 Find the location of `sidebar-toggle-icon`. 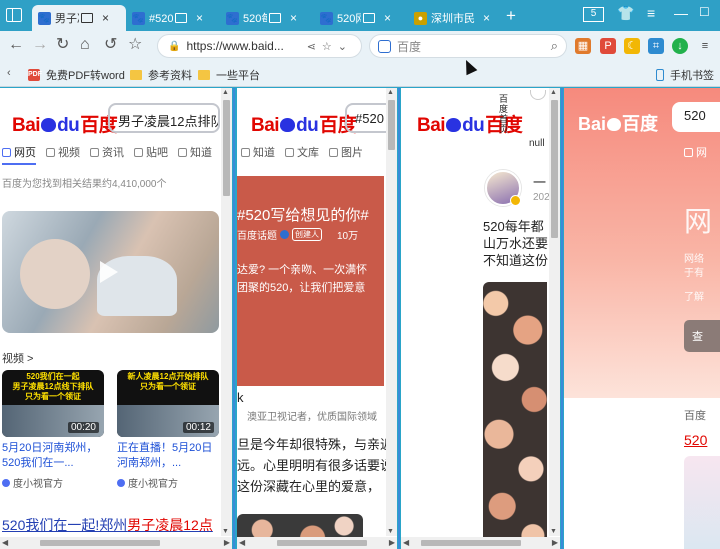

sidebar-toggle-icon is located at coordinates (14, 15).